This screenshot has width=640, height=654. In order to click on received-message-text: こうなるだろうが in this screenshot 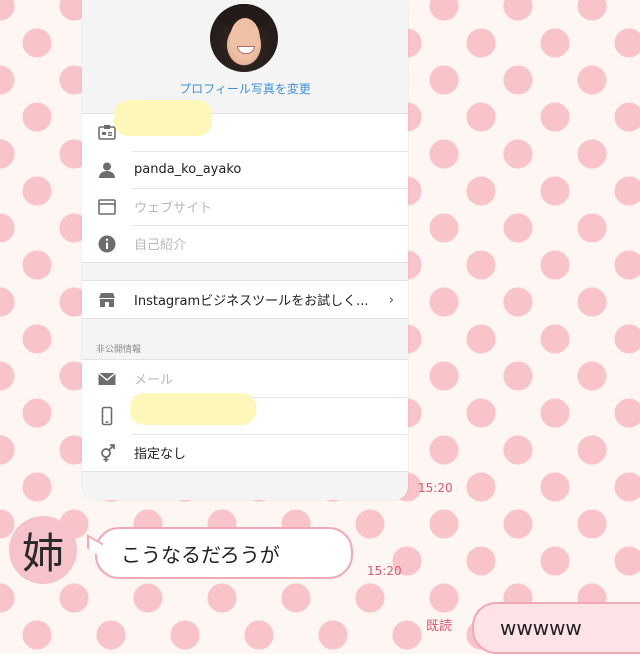, I will do `click(200, 554)`.